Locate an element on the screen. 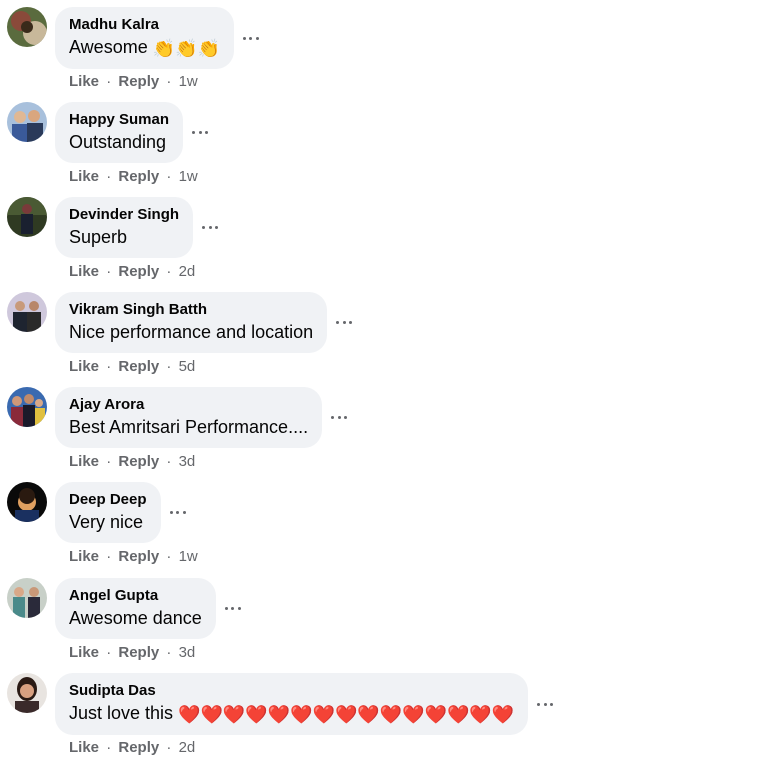 The height and width of the screenshot is (768, 758). clapping-hands-emoji: 👏👏👏 is located at coordinates (186, 48).